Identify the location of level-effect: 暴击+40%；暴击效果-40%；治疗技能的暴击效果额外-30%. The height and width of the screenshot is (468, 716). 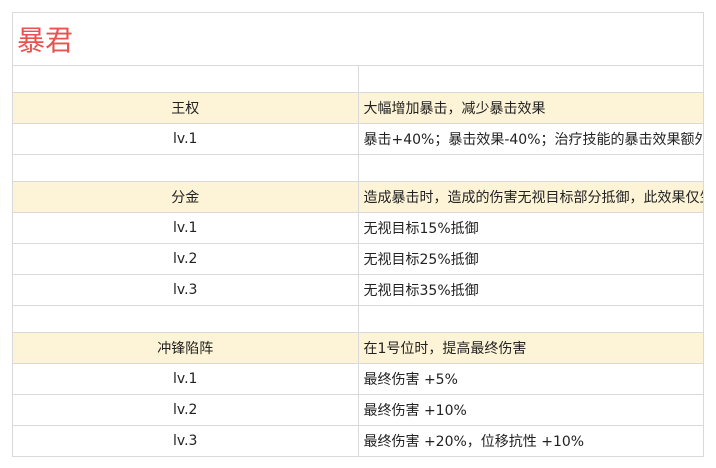
(530, 139).